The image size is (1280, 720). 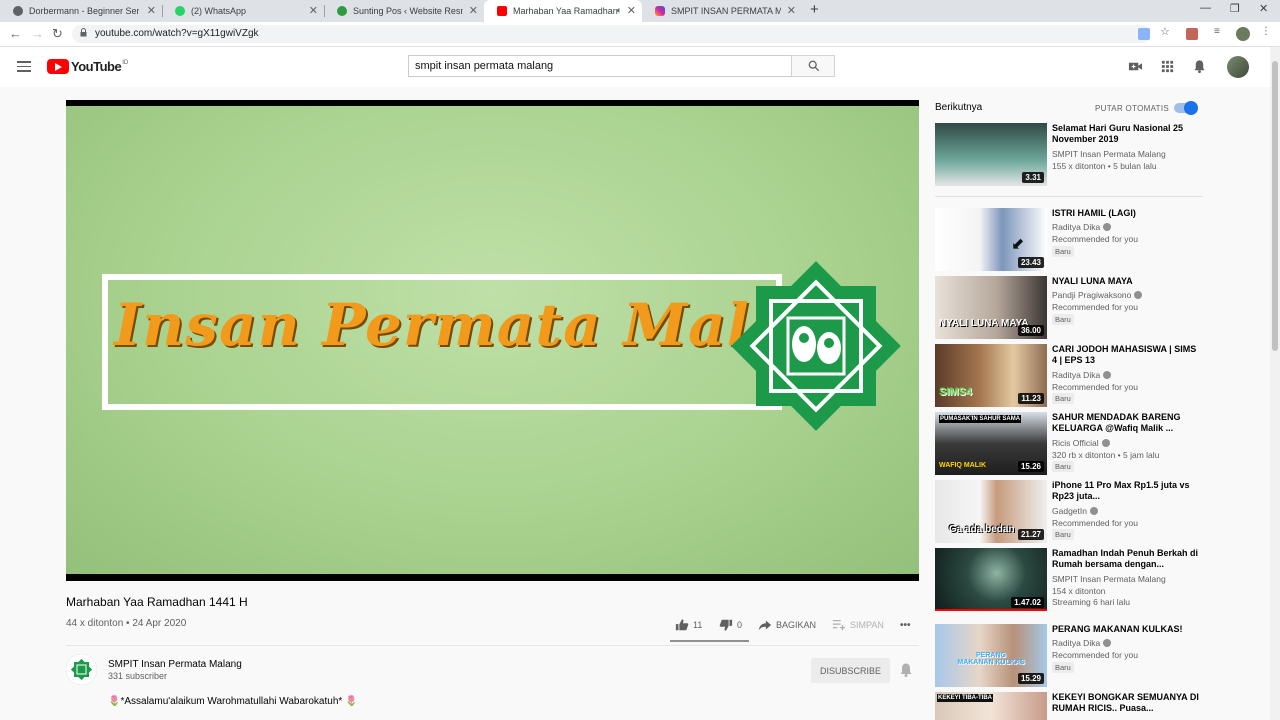 What do you see at coordinates (991, 511) in the screenshot?
I see `video-thumbnail: Ga ada bedan 21.27` at bounding box center [991, 511].